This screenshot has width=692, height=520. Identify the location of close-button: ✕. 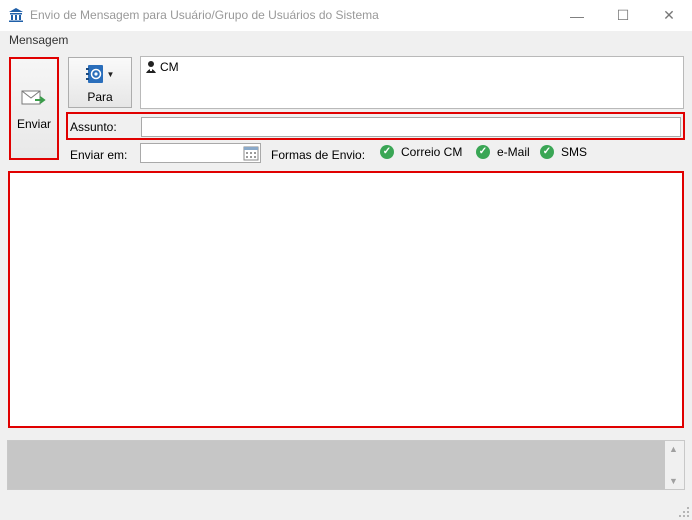
(669, 15).